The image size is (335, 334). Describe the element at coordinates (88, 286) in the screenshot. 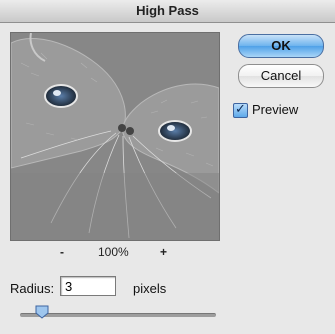

I see `radius-input` at that location.